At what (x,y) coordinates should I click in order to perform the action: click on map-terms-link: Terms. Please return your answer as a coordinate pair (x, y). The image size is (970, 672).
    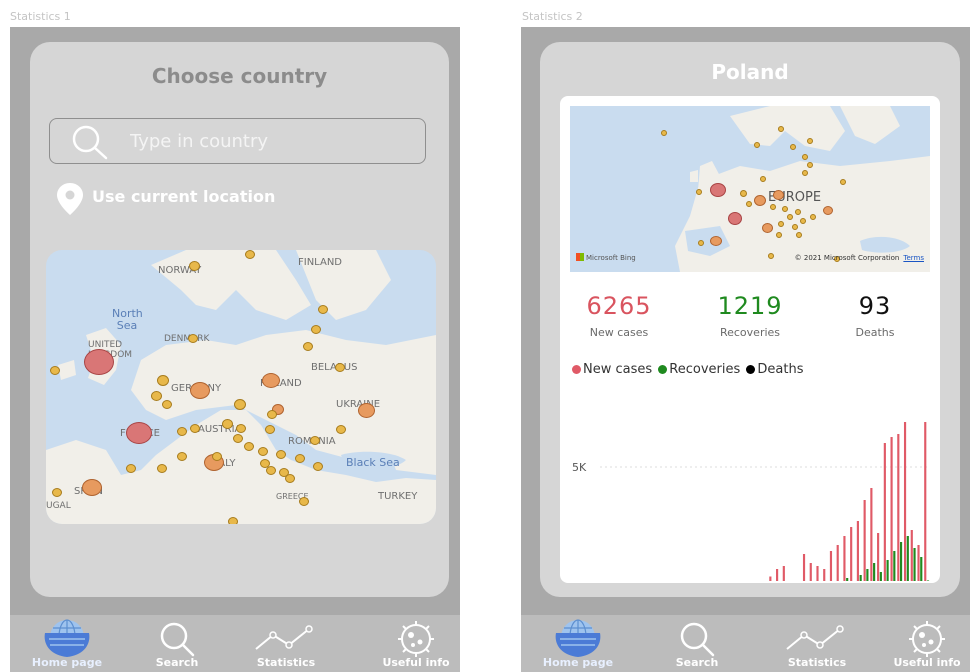
    Looking at the image, I should click on (913, 258).